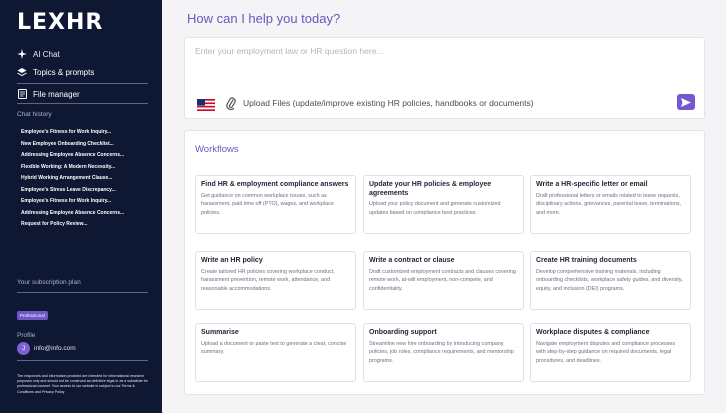 This screenshot has width=726, height=413. Describe the element at coordinates (22, 94) in the screenshot. I see `document-icon` at that location.